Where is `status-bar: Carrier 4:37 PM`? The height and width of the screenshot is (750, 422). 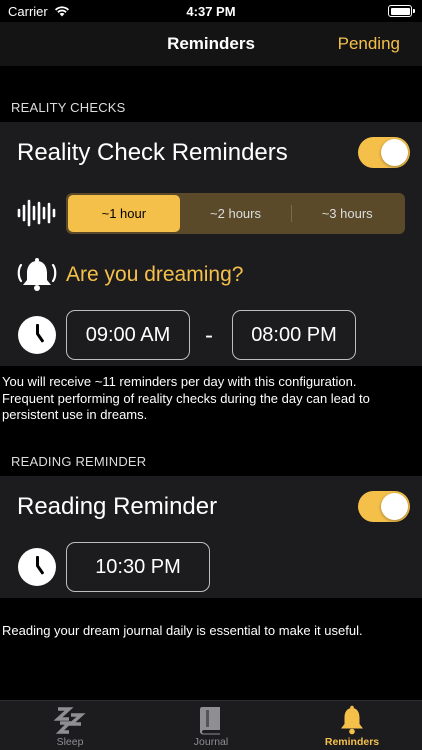
status-bar: Carrier 4:37 PM is located at coordinates (211, 11).